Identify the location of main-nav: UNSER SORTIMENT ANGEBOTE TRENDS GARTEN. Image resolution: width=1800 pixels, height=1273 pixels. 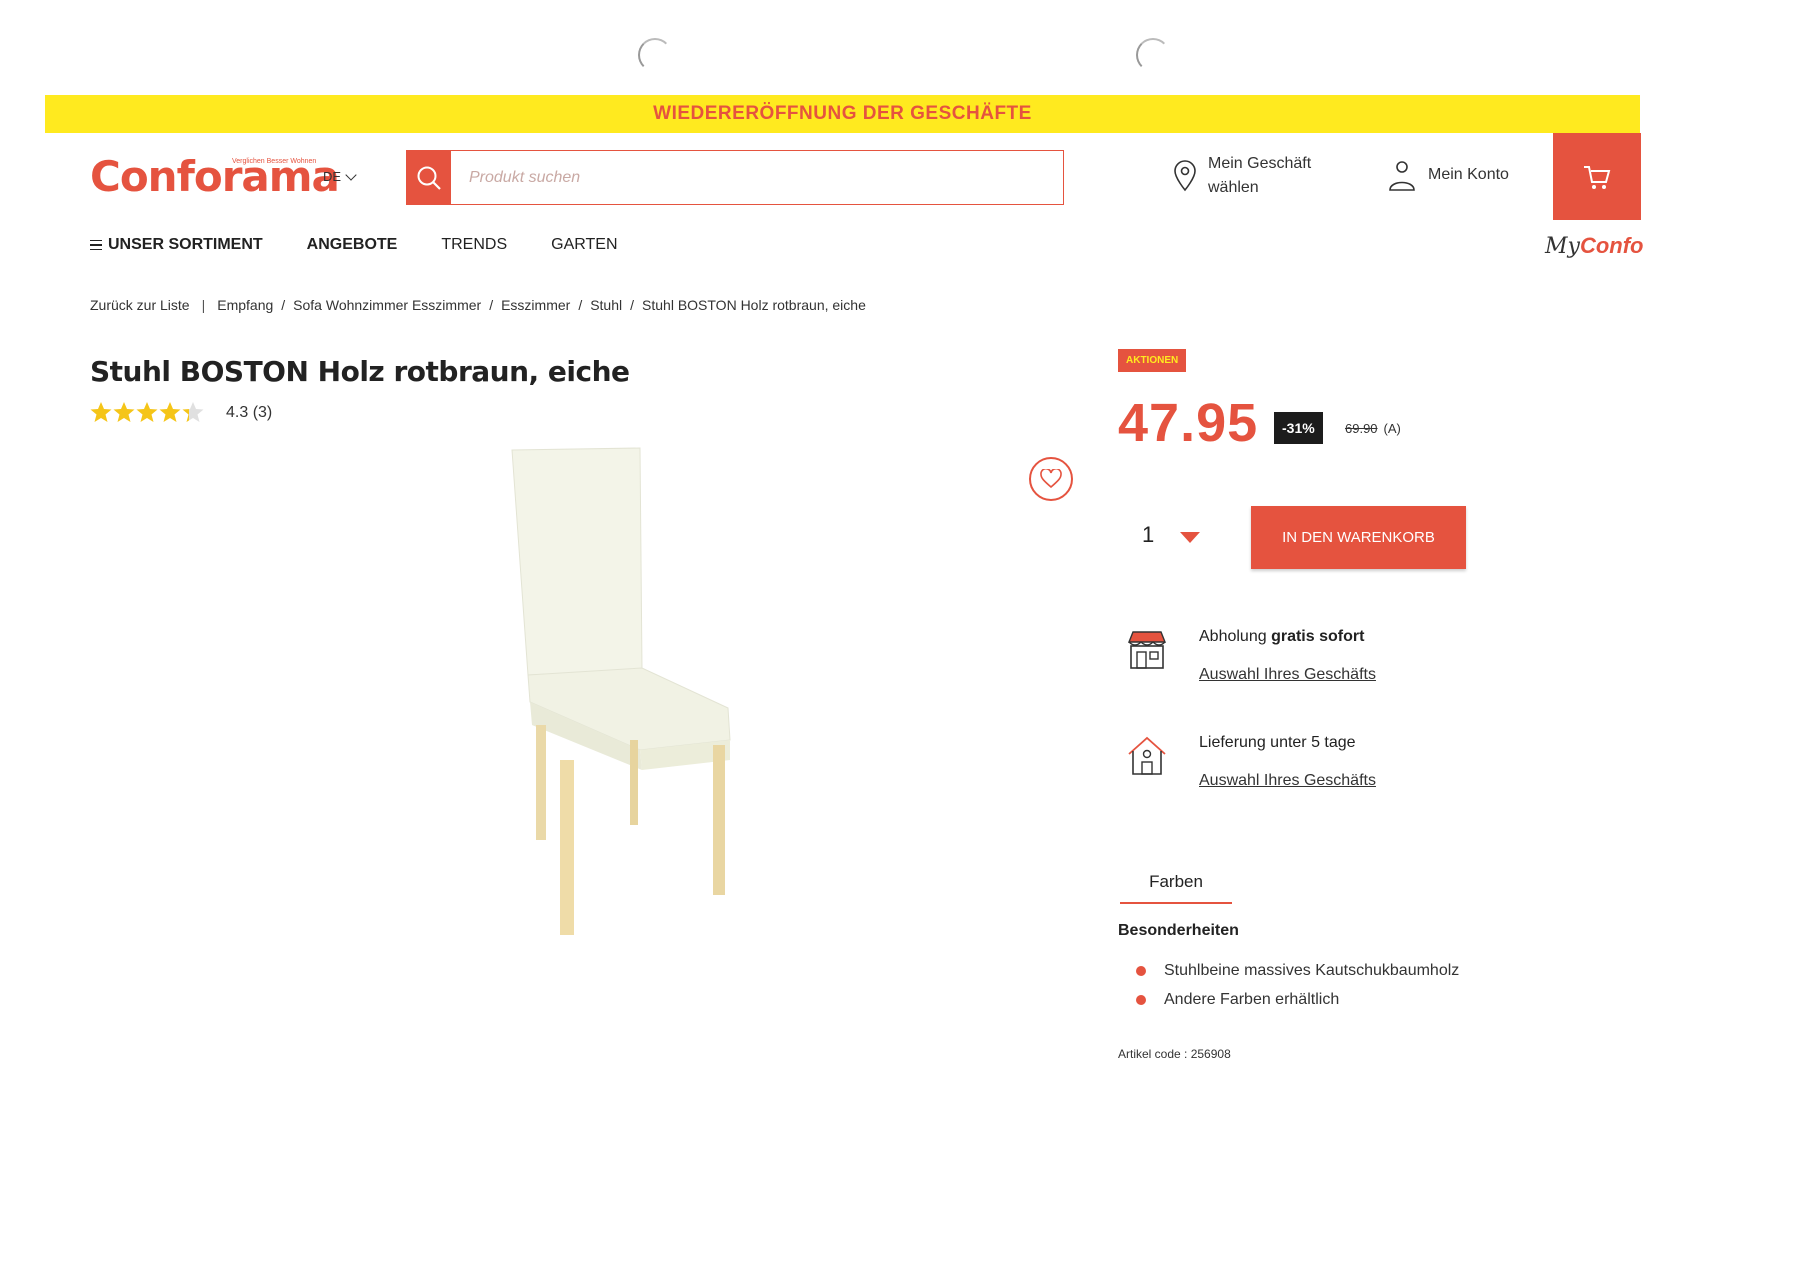
(376, 245).